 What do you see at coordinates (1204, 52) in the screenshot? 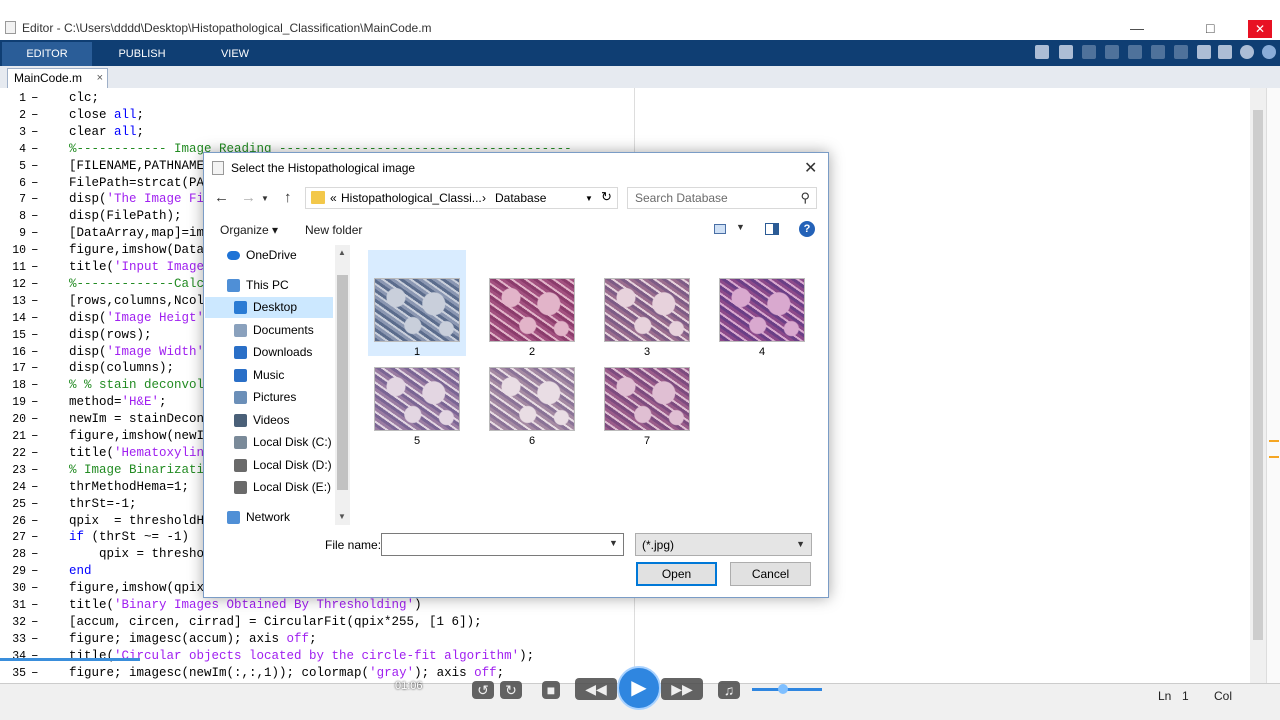
I see `print-icon` at bounding box center [1204, 52].